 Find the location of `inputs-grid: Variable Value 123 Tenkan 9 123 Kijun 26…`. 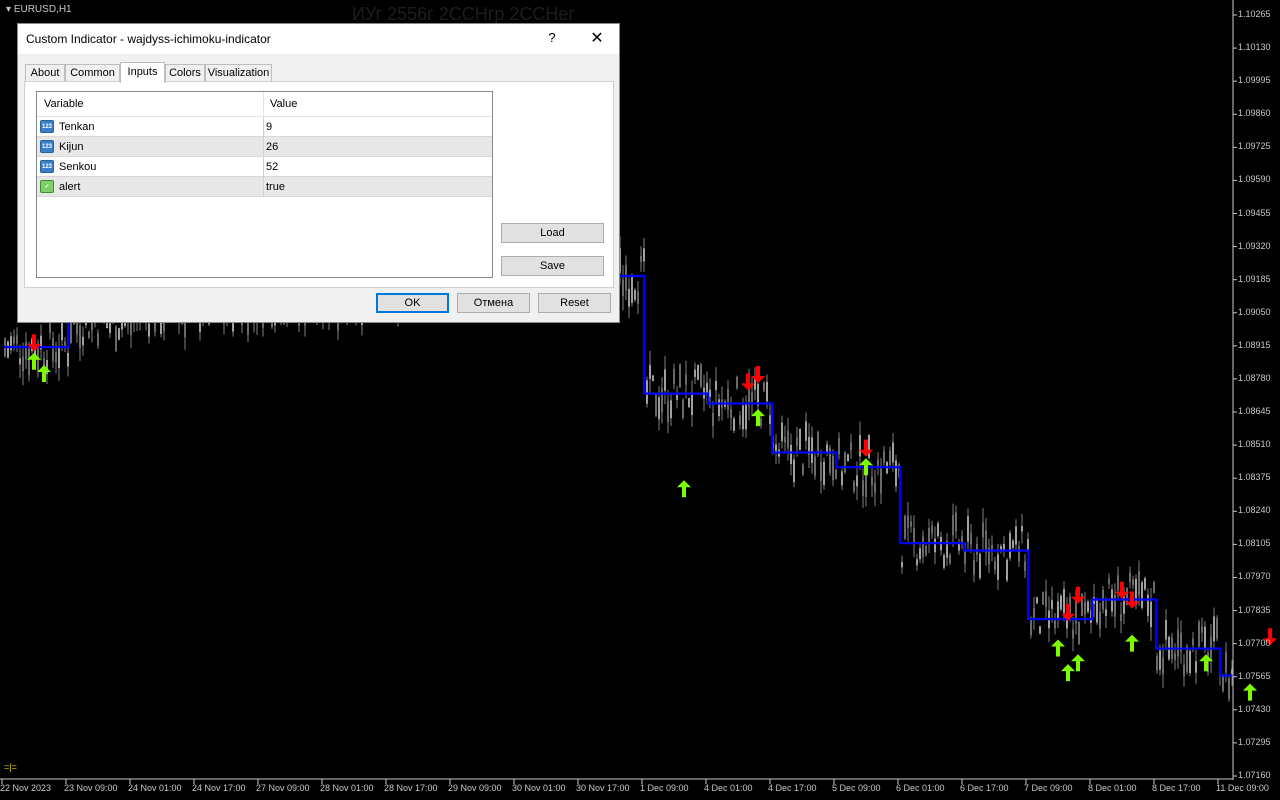

inputs-grid: Variable Value 123 Tenkan 9 123 Kijun 26… is located at coordinates (264, 184).